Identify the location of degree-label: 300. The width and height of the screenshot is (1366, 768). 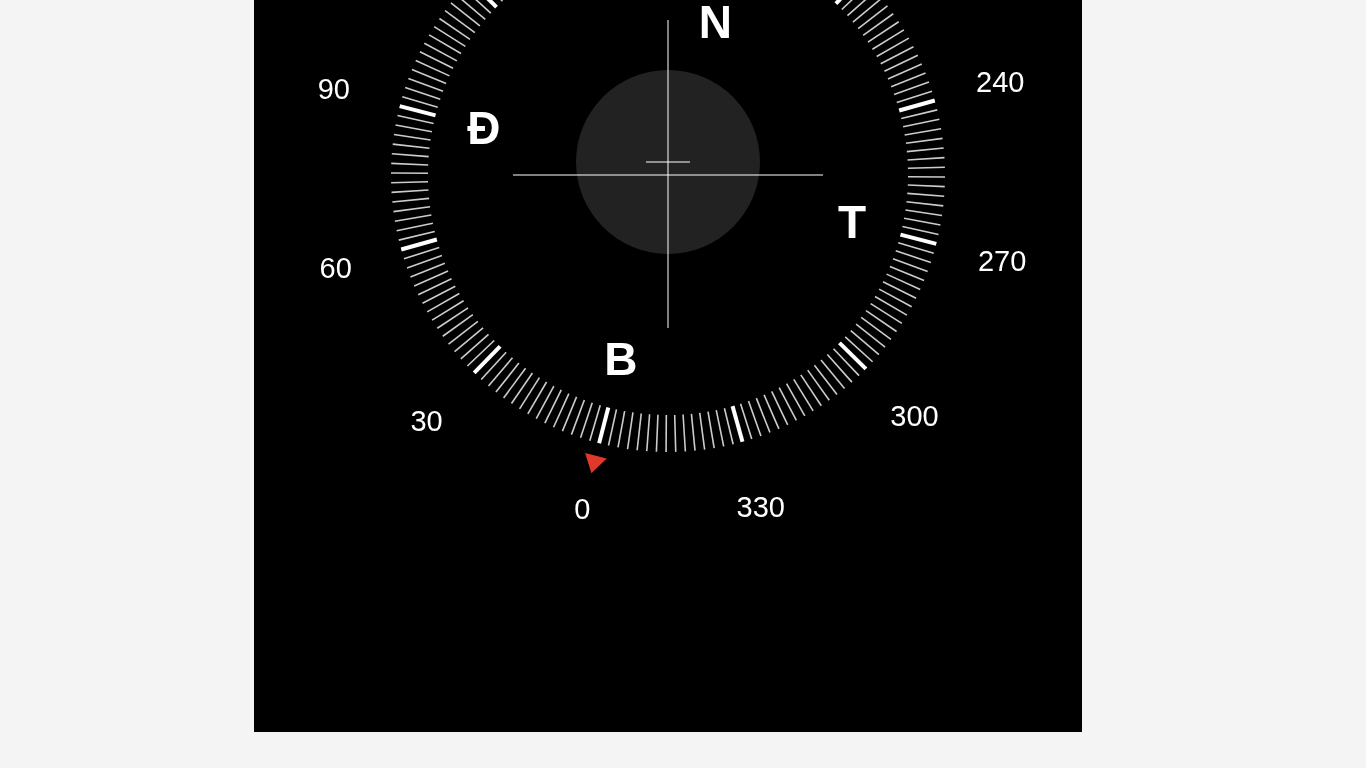
(914, 416).